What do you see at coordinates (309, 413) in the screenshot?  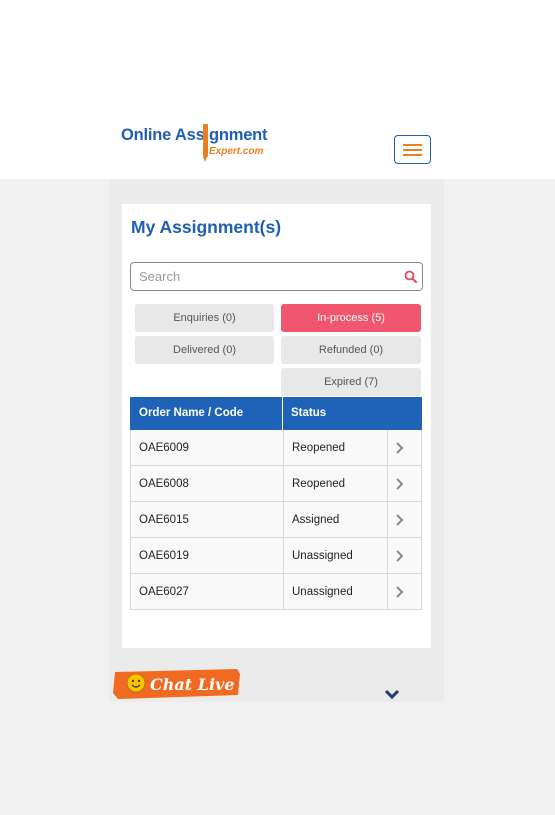 I see `column-header-status: Status` at bounding box center [309, 413].